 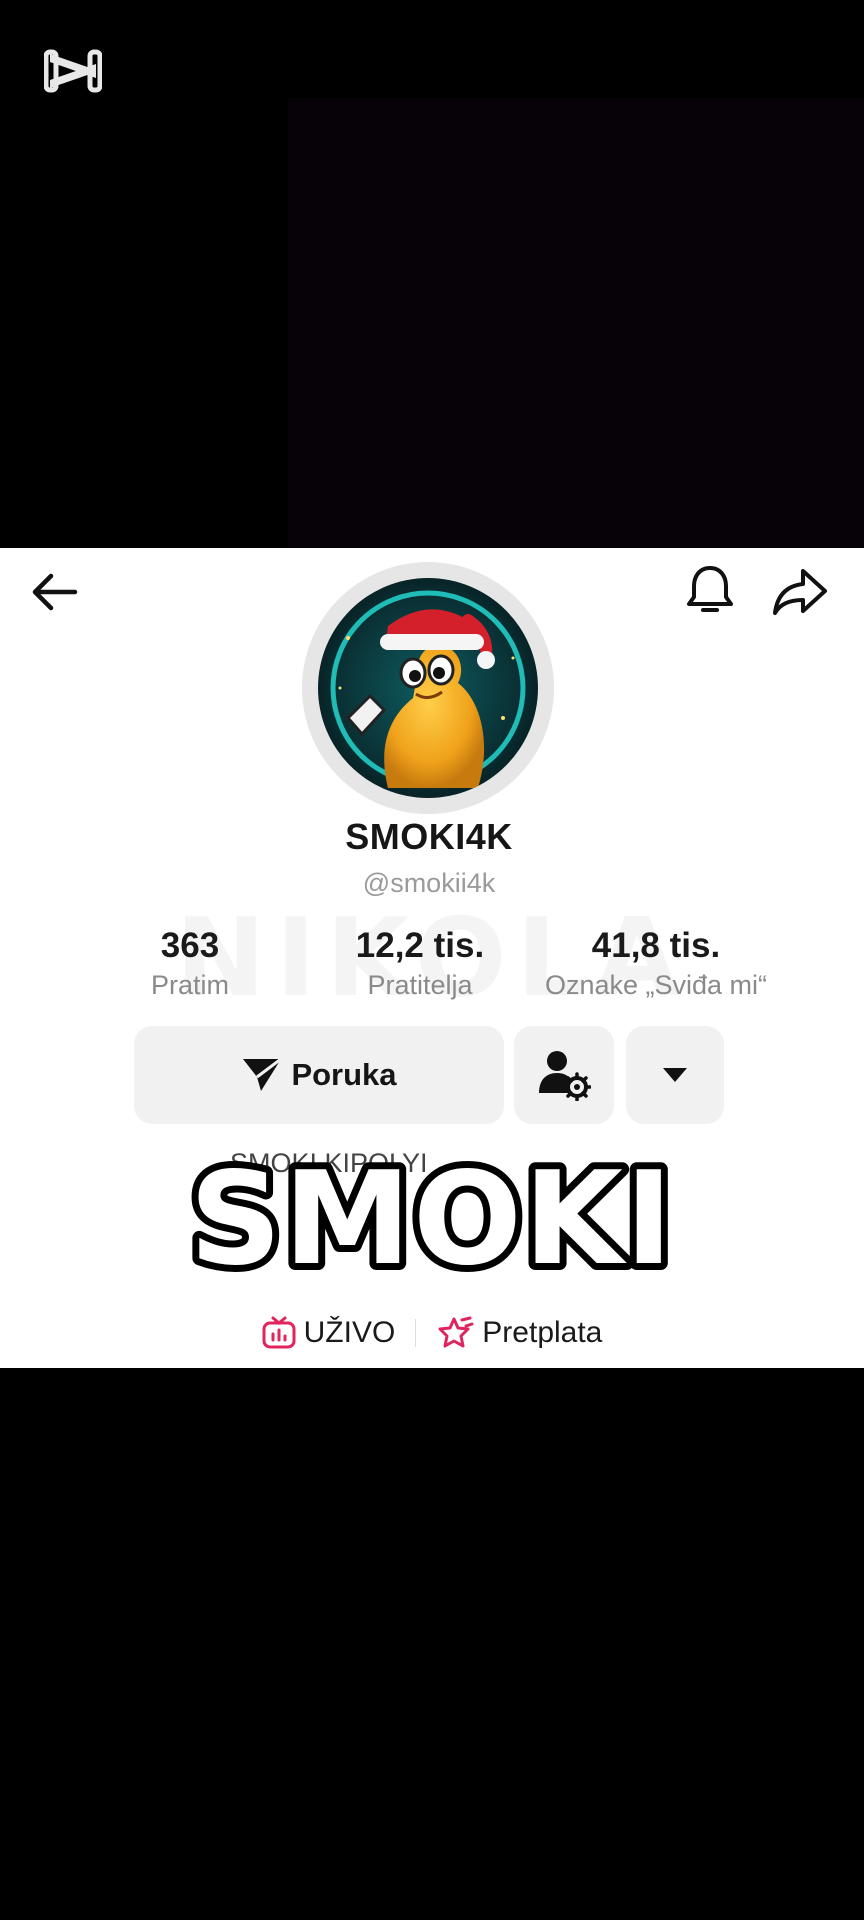 I want to click on bell-icon, so click(x=710, y=589).